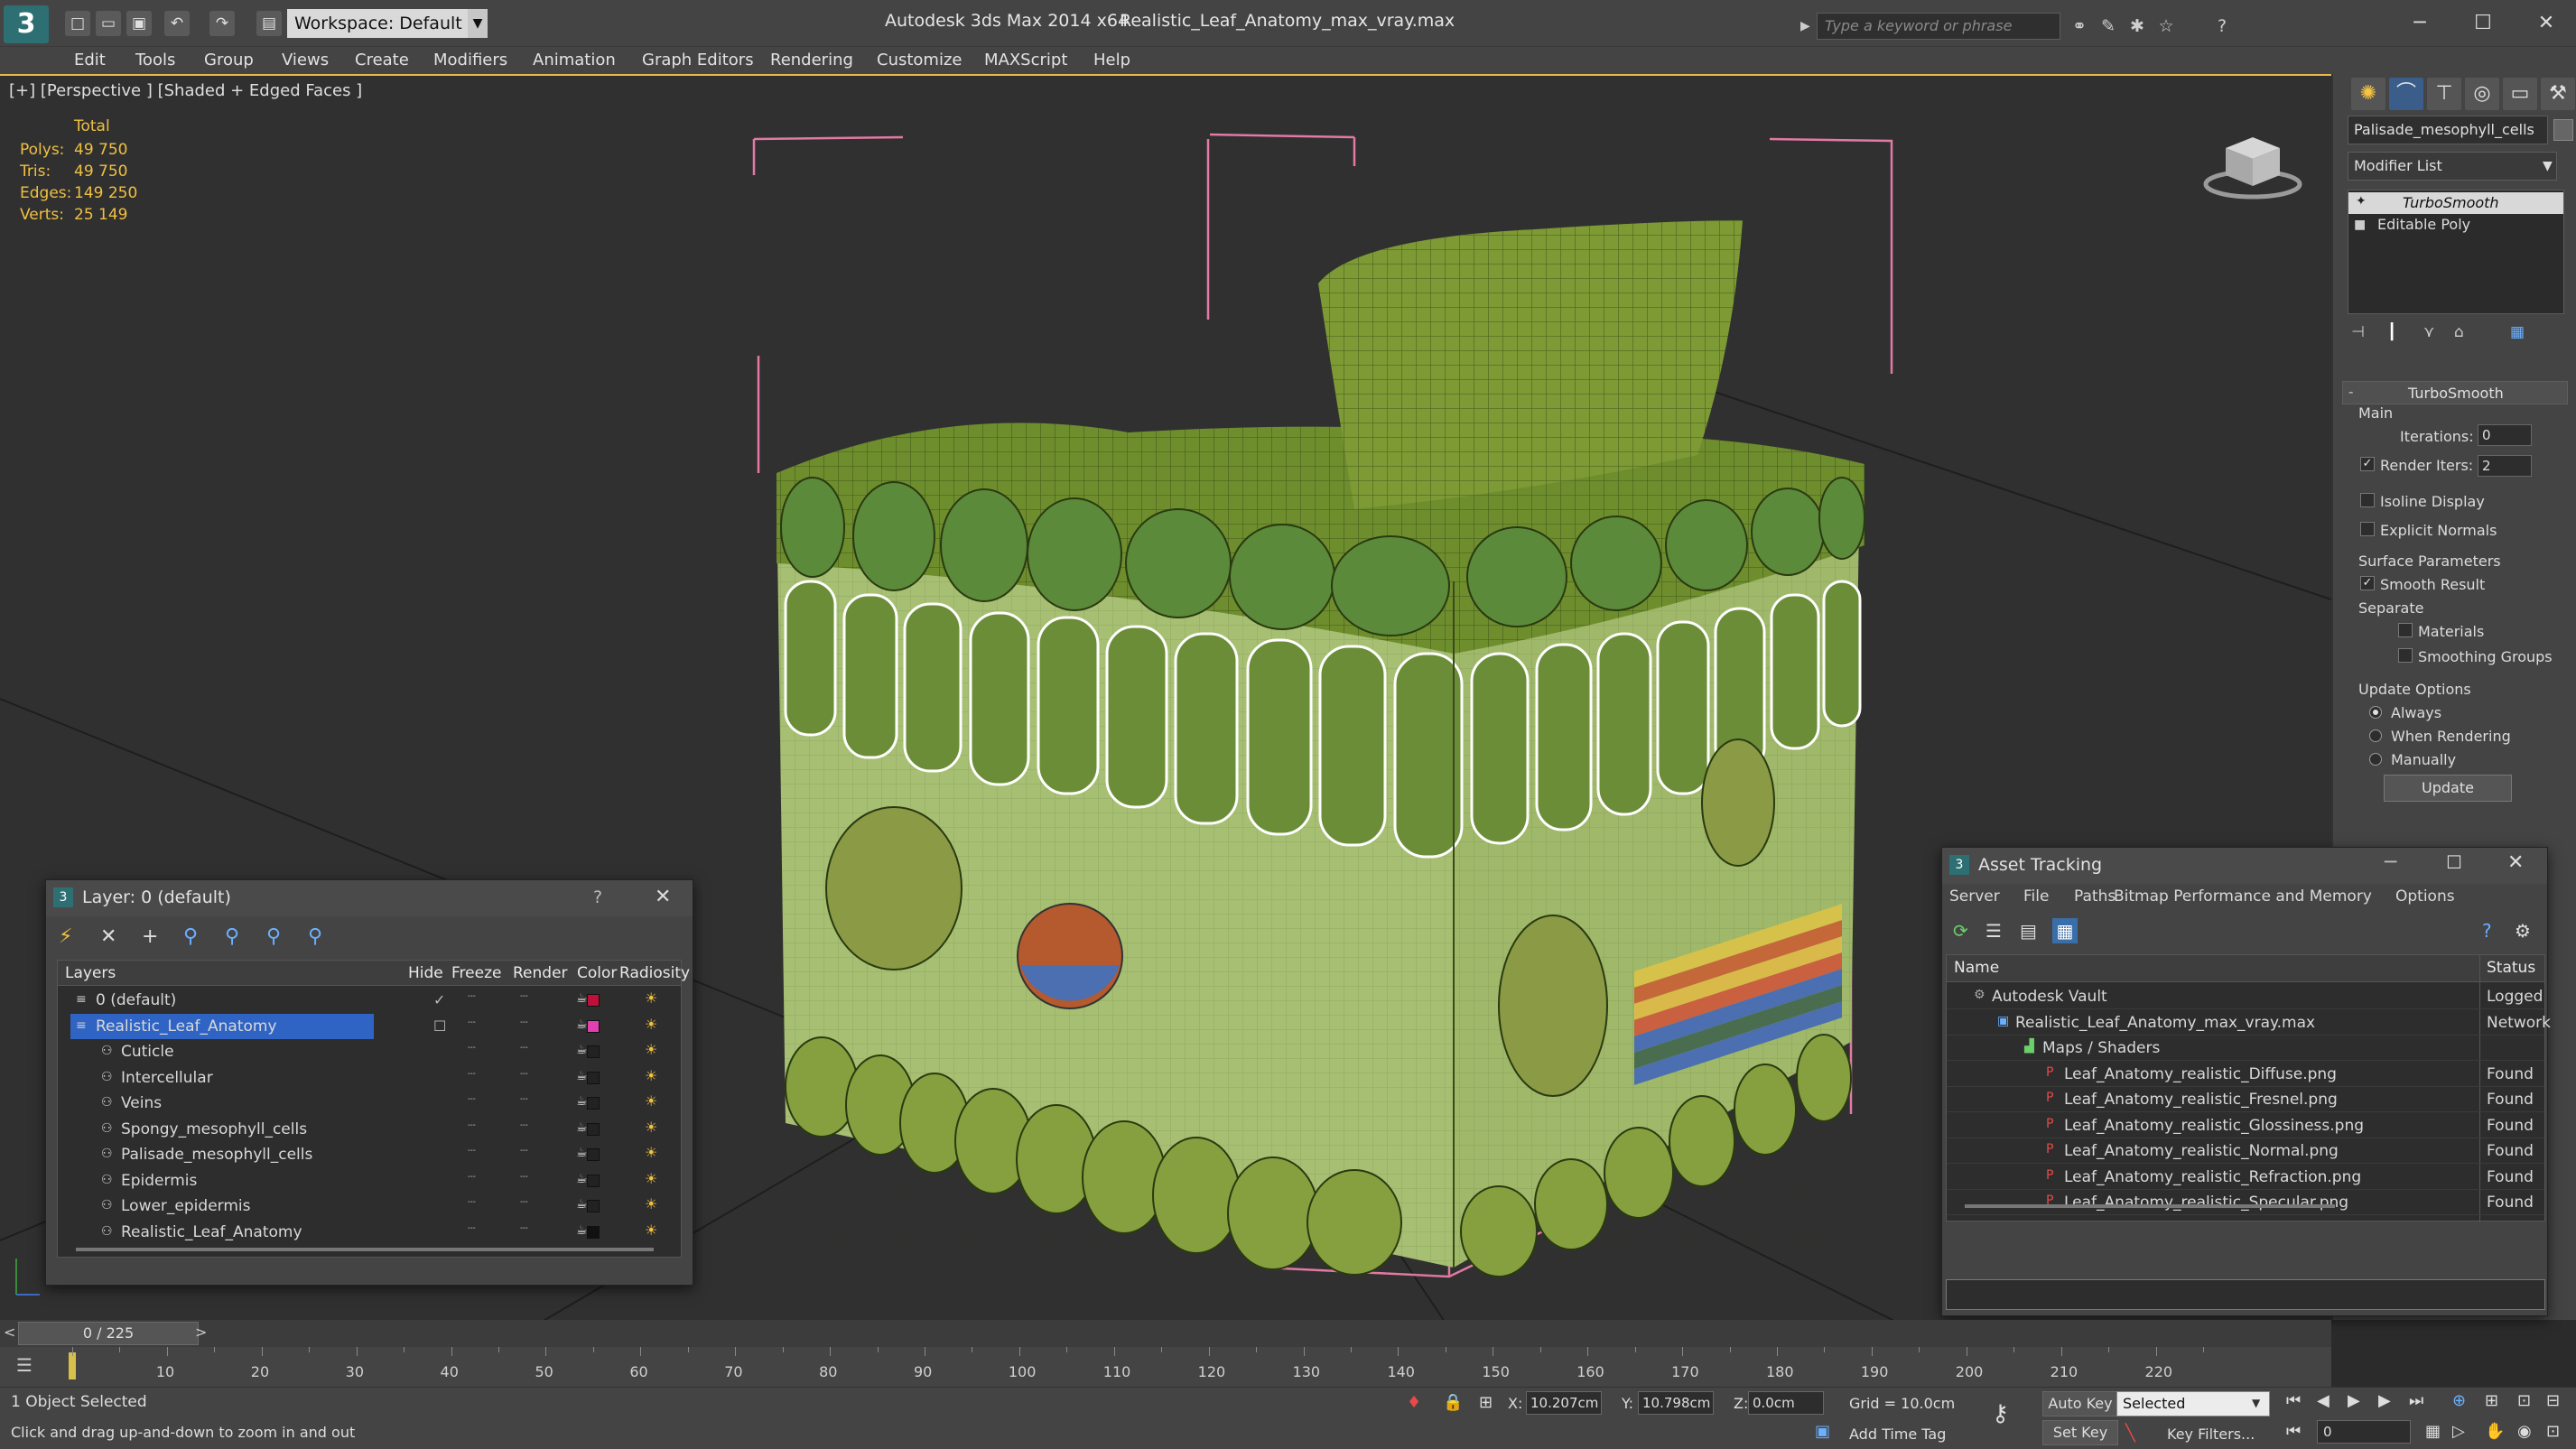  Describe the element at coordinates (369, 1232) in the screenshot. I see `layer-row: ⚇ Realistic_Leaf_Anatomy ┄ ┄ ☕ ☀` at that location.